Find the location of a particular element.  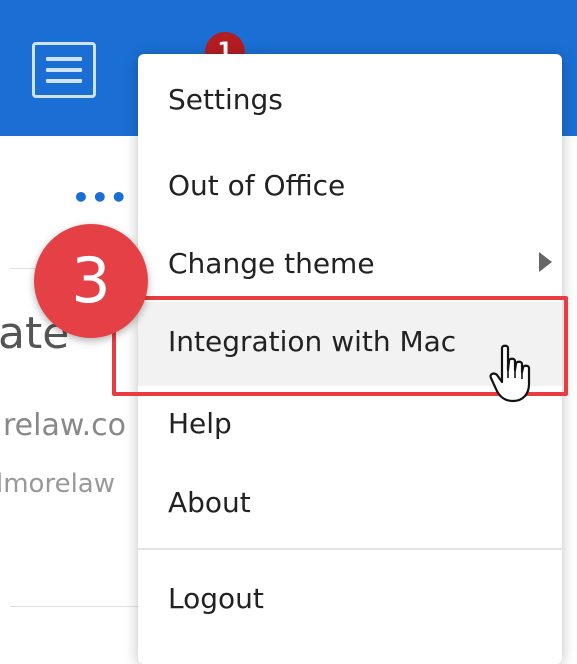

menu-item-label: Settings is located at coordinates (225, 99).